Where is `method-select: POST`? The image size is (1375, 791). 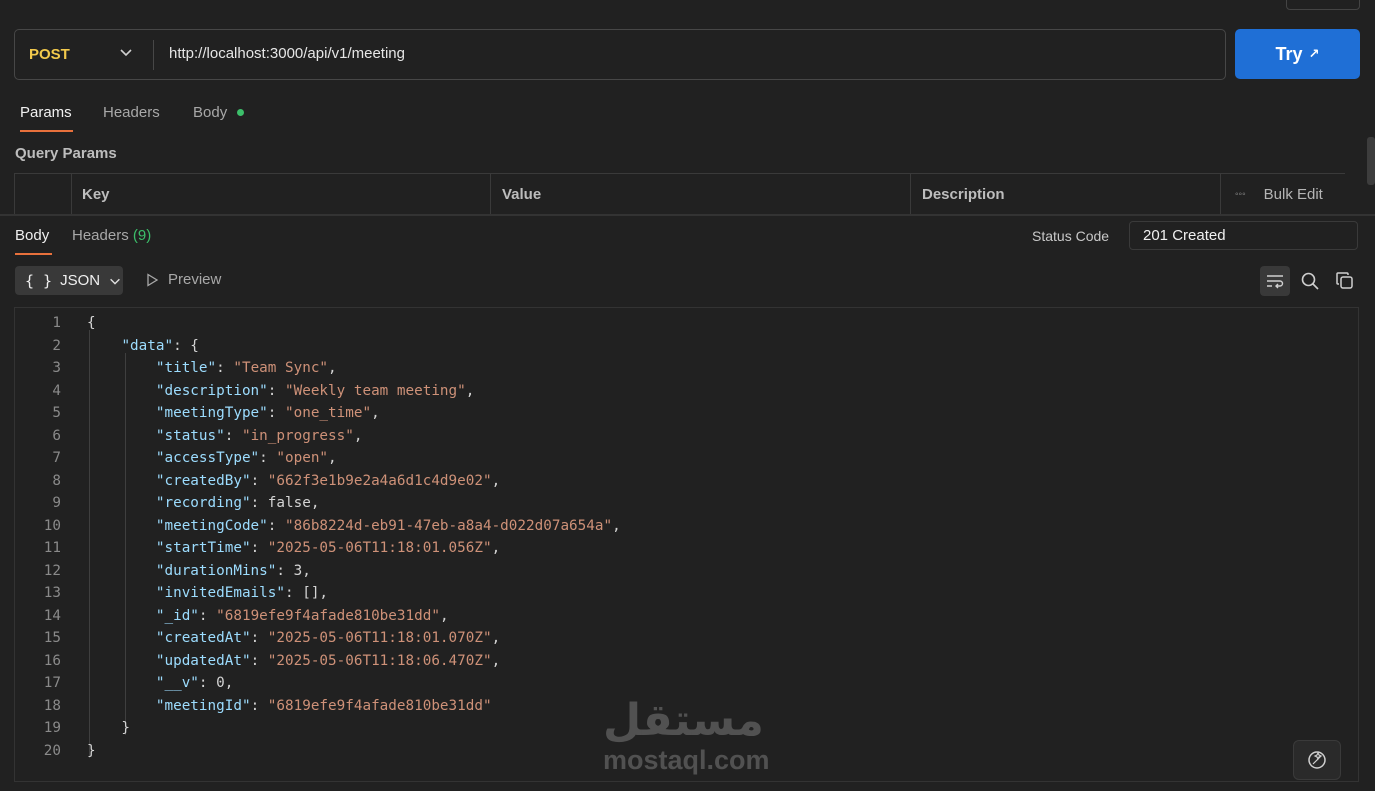
method-select: POST is located at coordinates (49, 54).